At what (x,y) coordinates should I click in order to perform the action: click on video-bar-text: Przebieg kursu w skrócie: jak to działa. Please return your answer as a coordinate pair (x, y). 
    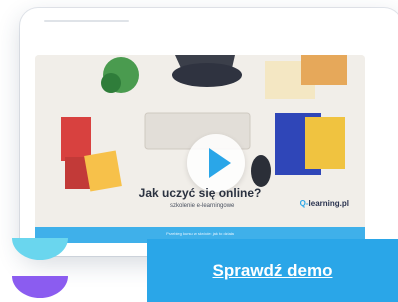
    Looking at the image, I should click on (200, 233).